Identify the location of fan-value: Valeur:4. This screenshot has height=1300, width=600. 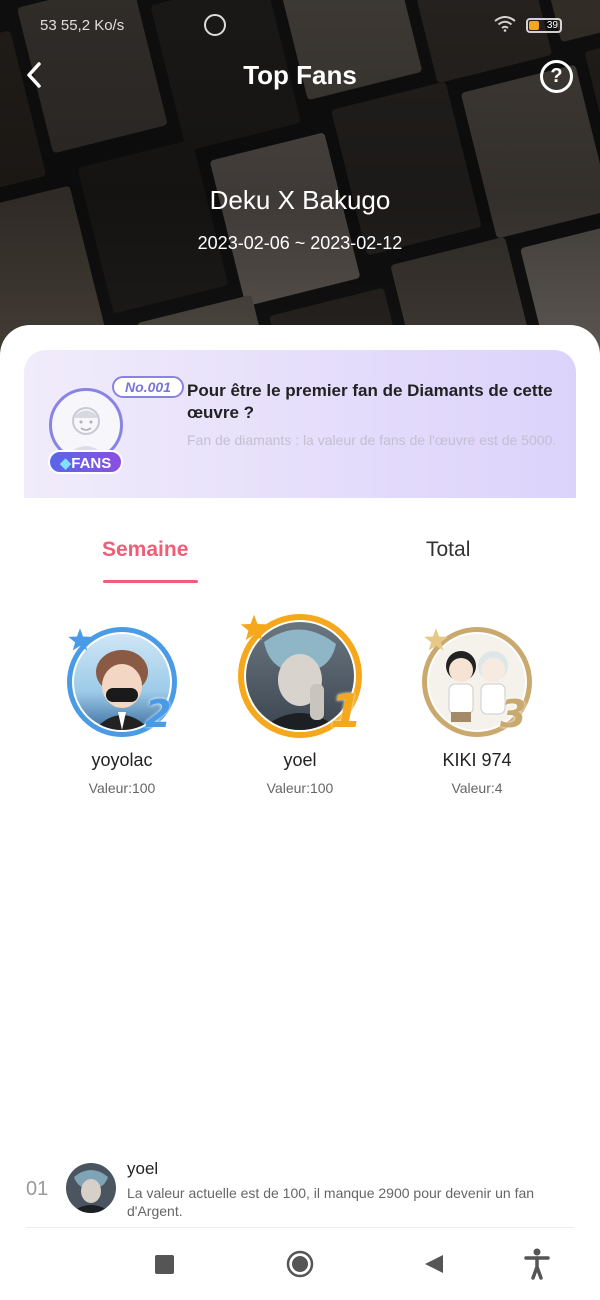
(477, 788).